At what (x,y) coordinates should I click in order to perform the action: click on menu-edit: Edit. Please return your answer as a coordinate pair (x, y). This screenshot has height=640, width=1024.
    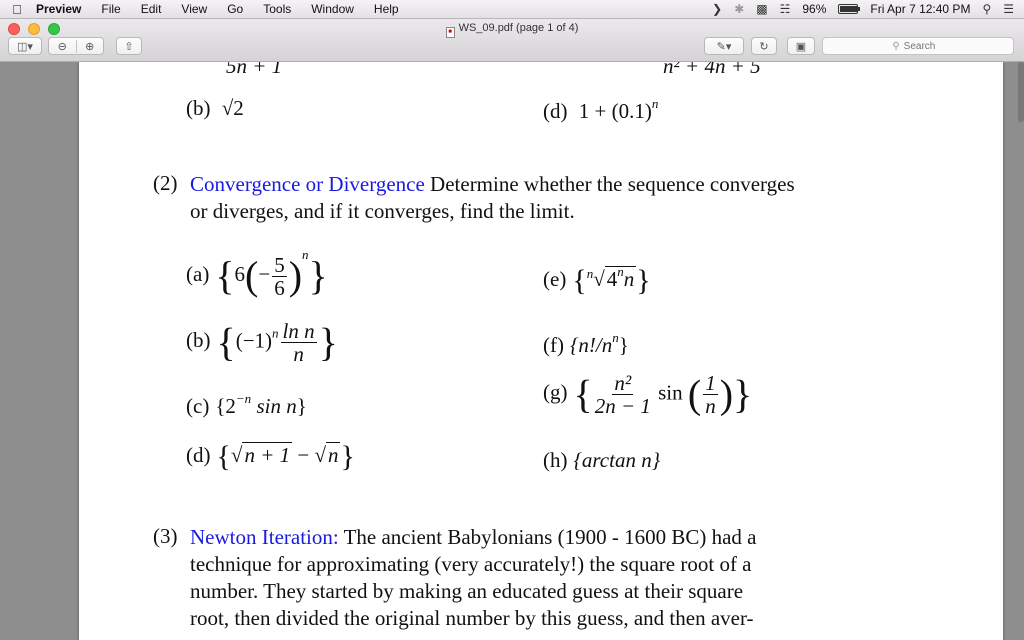
    Looking at the image, I should click on (151, 9).